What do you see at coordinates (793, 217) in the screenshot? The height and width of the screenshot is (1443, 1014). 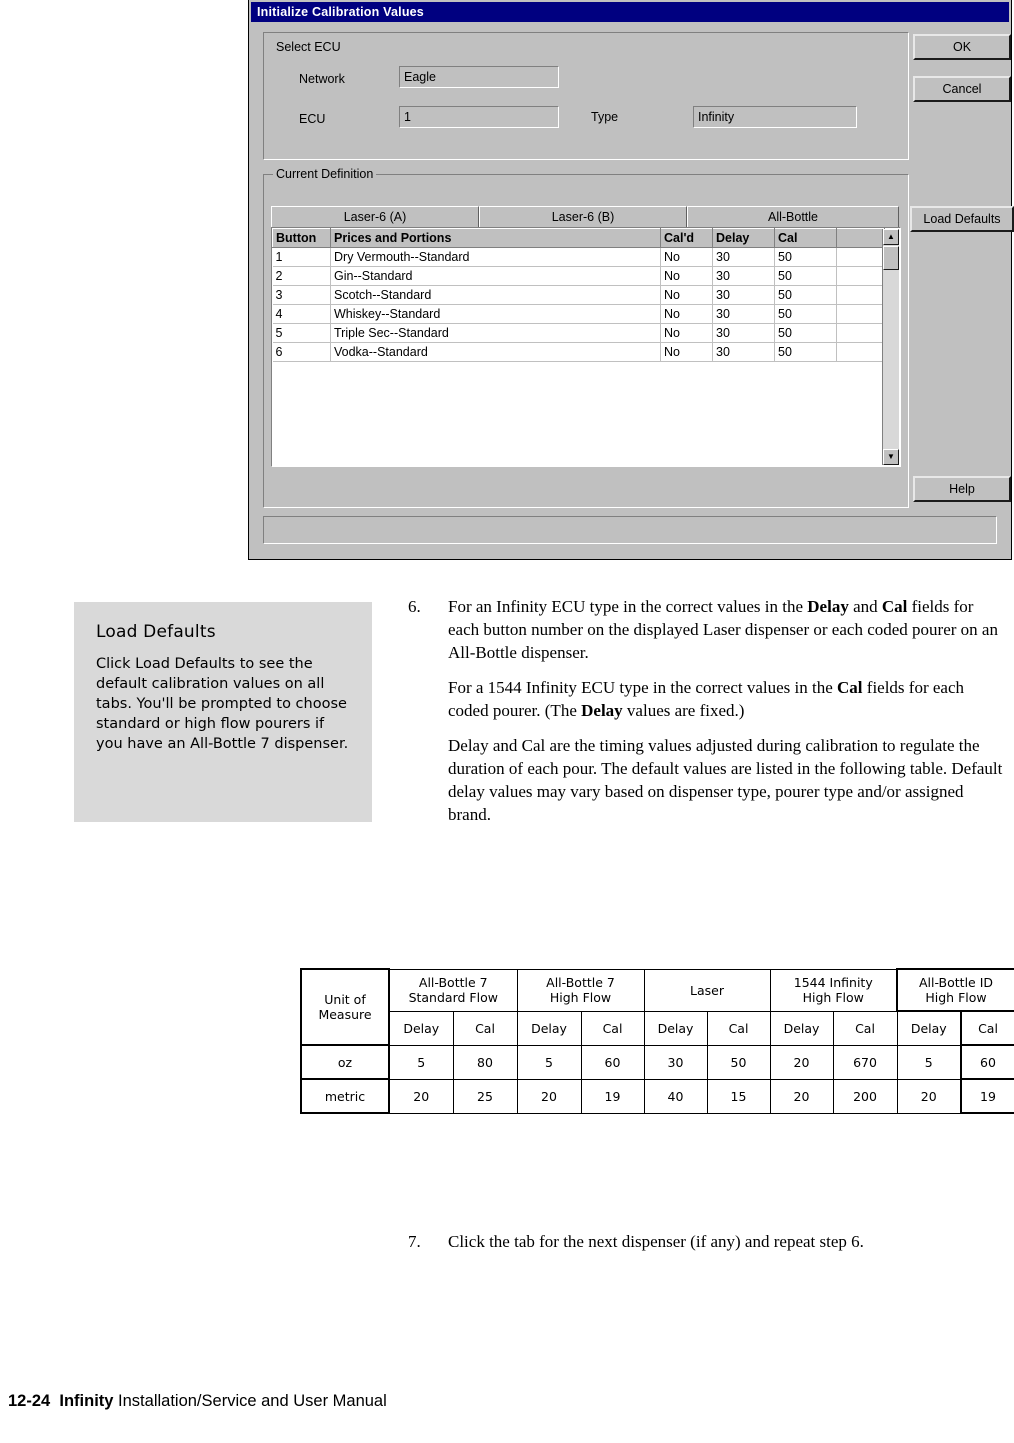 I see `tab-all-bottle: All-Bottle` at bounding box center [793, 217].